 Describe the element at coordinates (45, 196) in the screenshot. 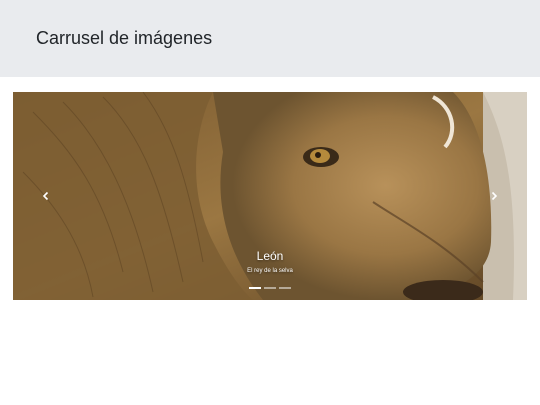

I see `chevron-left-icon` at that location.